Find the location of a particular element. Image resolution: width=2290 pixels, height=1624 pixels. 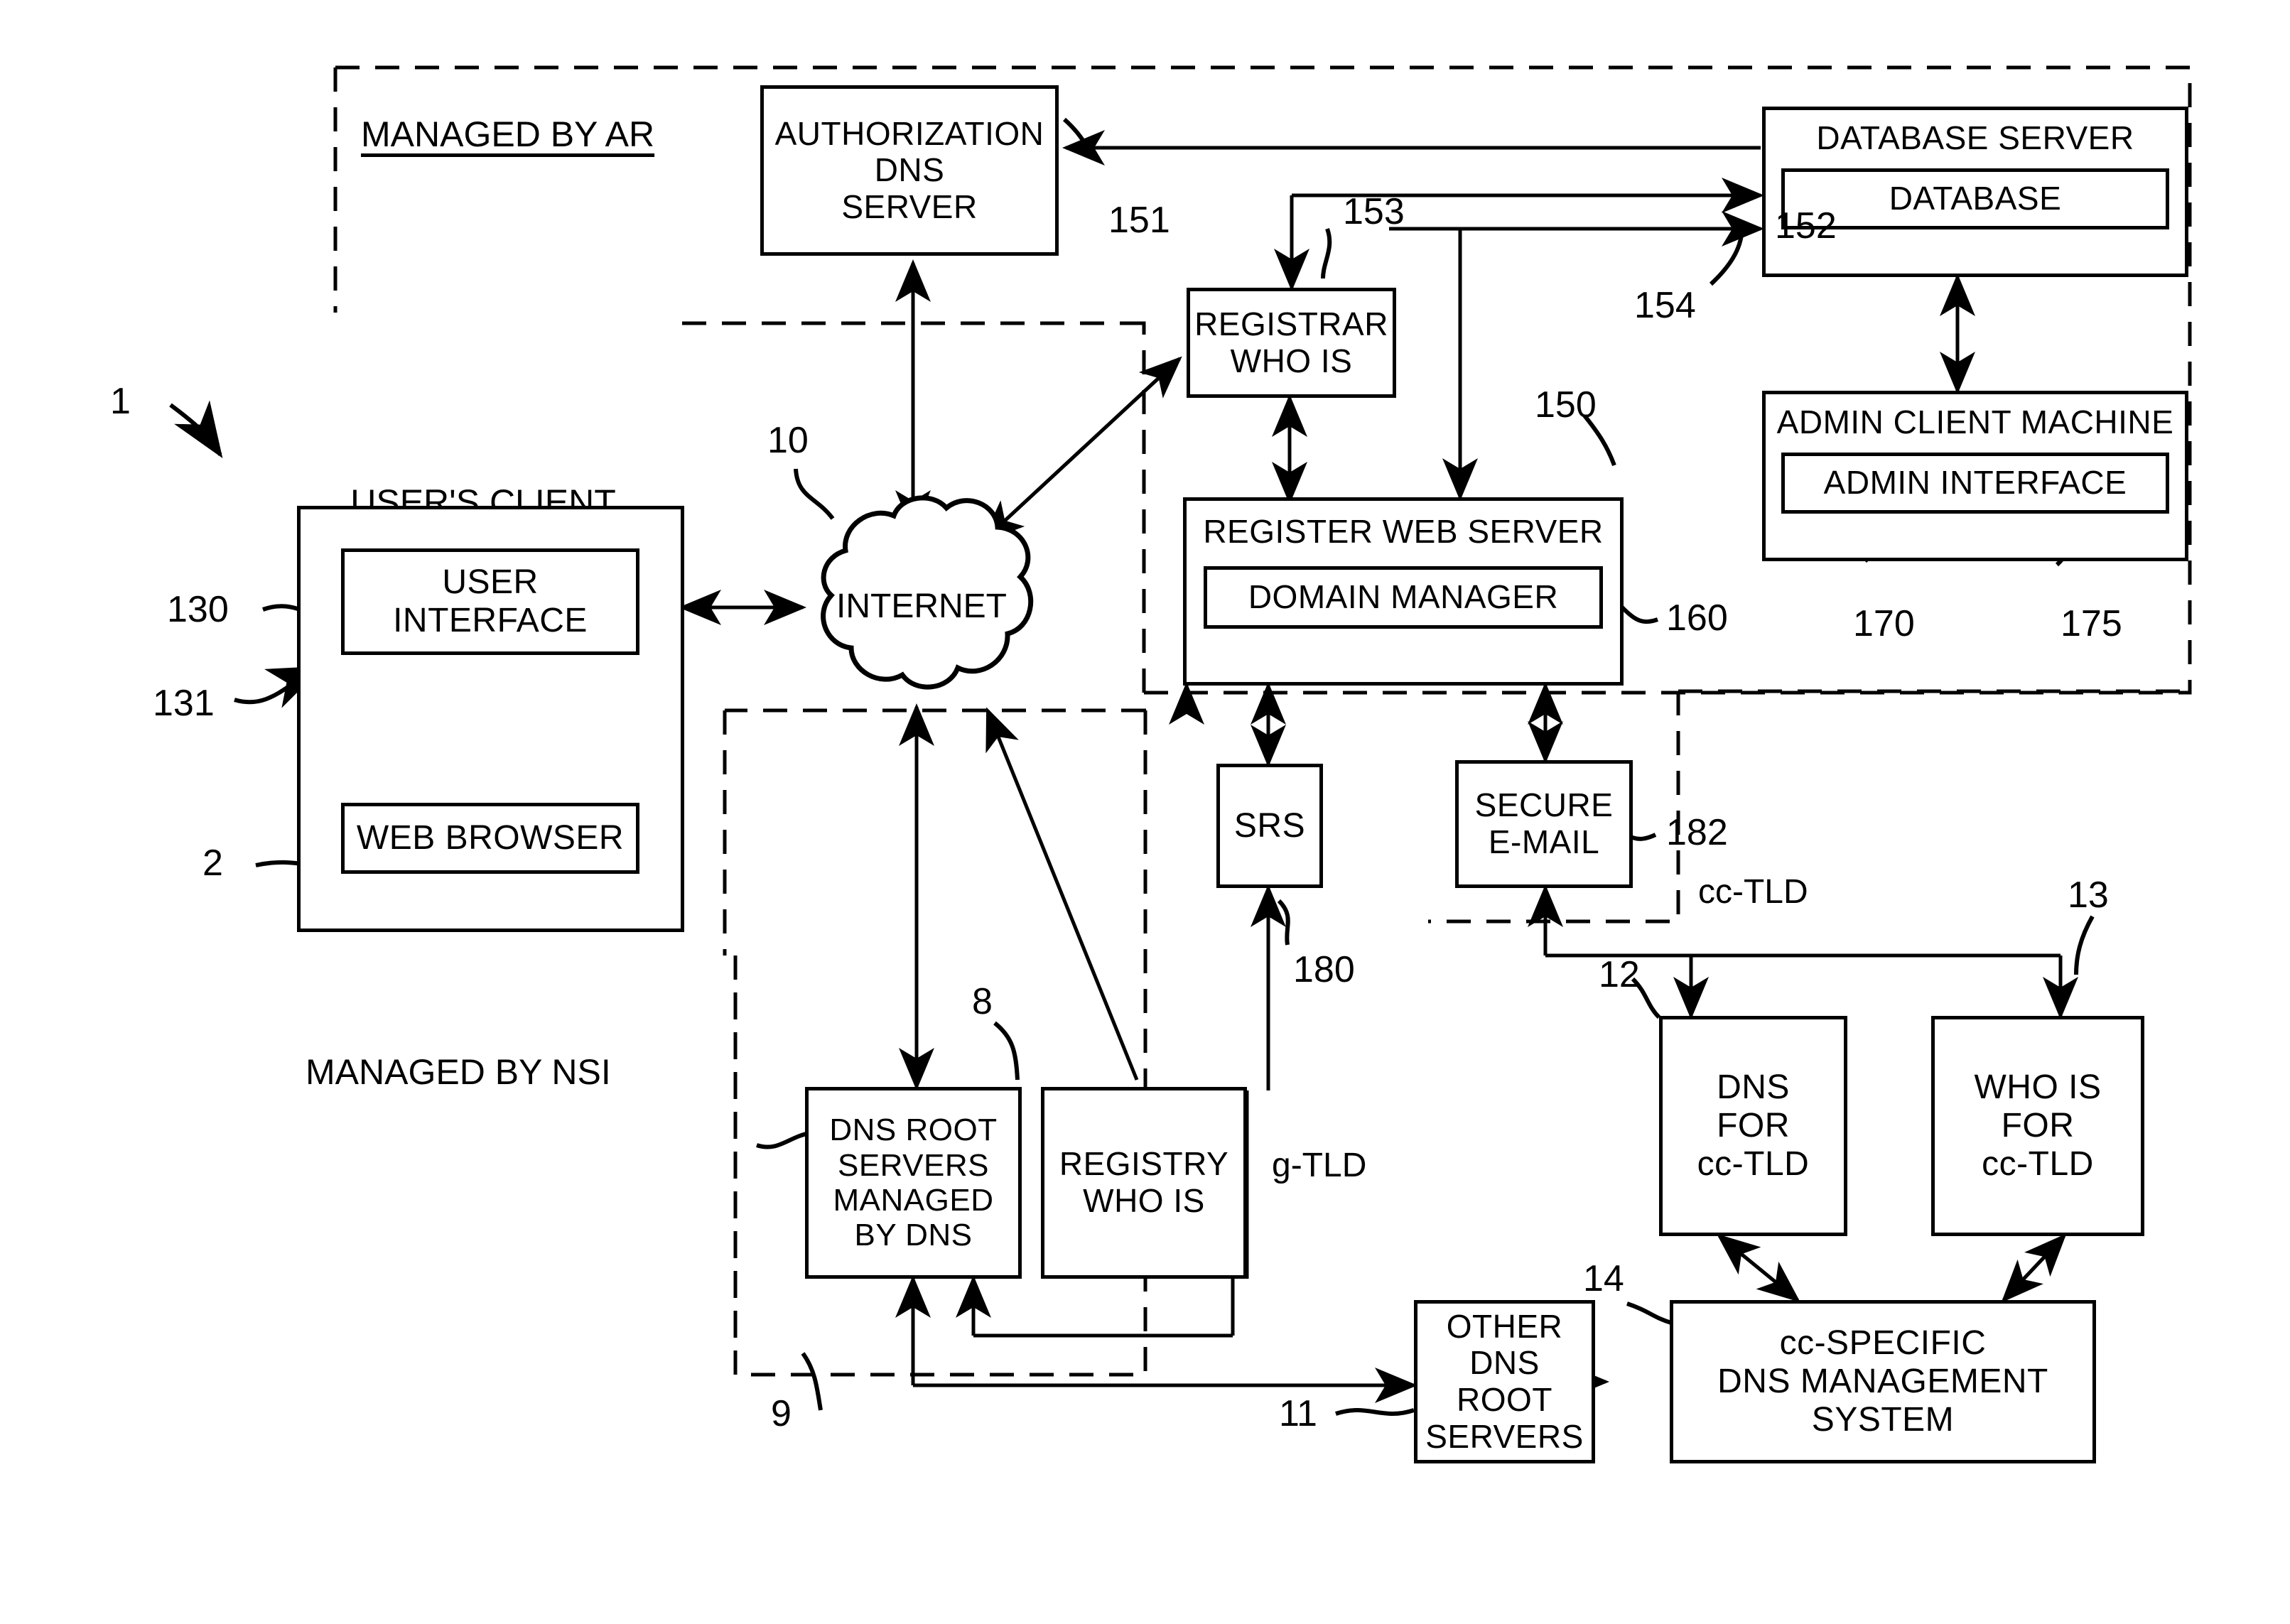

secure-email-box: SECURE E-MAIL is located at coordinates (1544, 824).